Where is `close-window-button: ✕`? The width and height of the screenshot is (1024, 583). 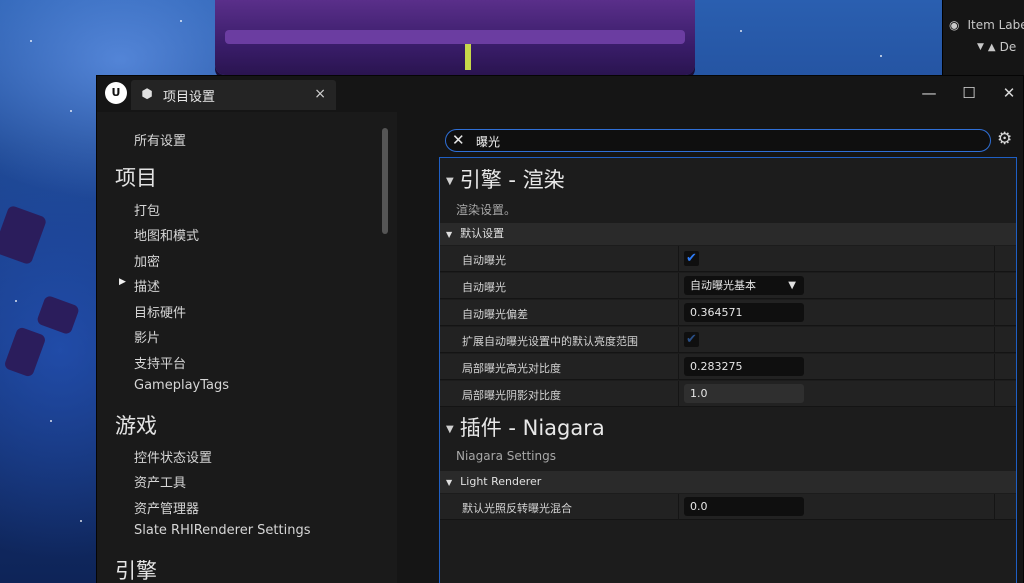
close-window-button: ✕ is located at coordinates (1009, 93).